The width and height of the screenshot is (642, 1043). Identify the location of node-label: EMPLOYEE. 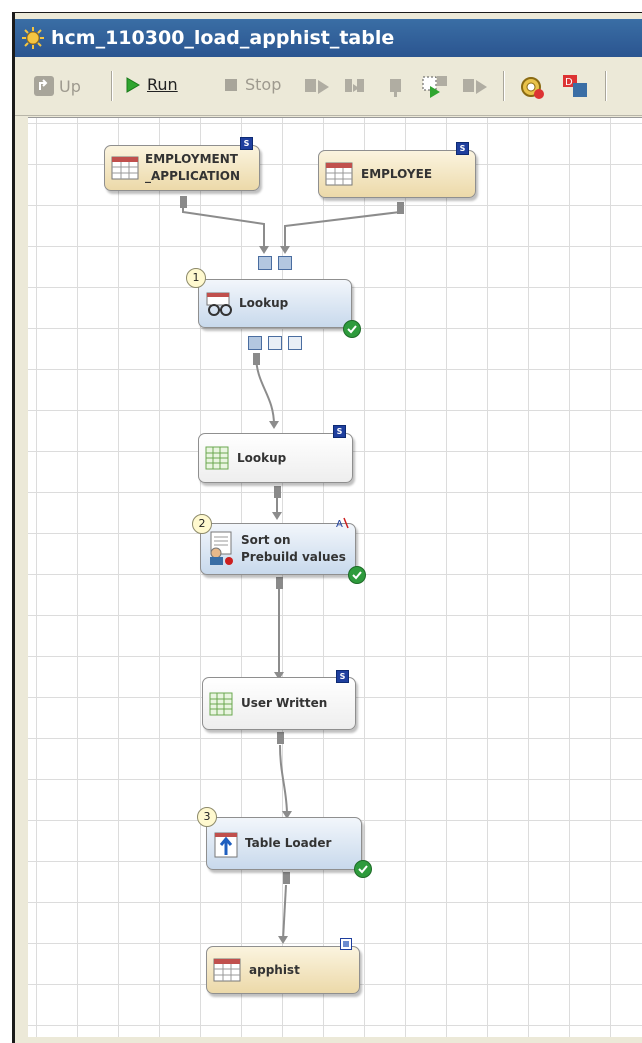
(397, 173).